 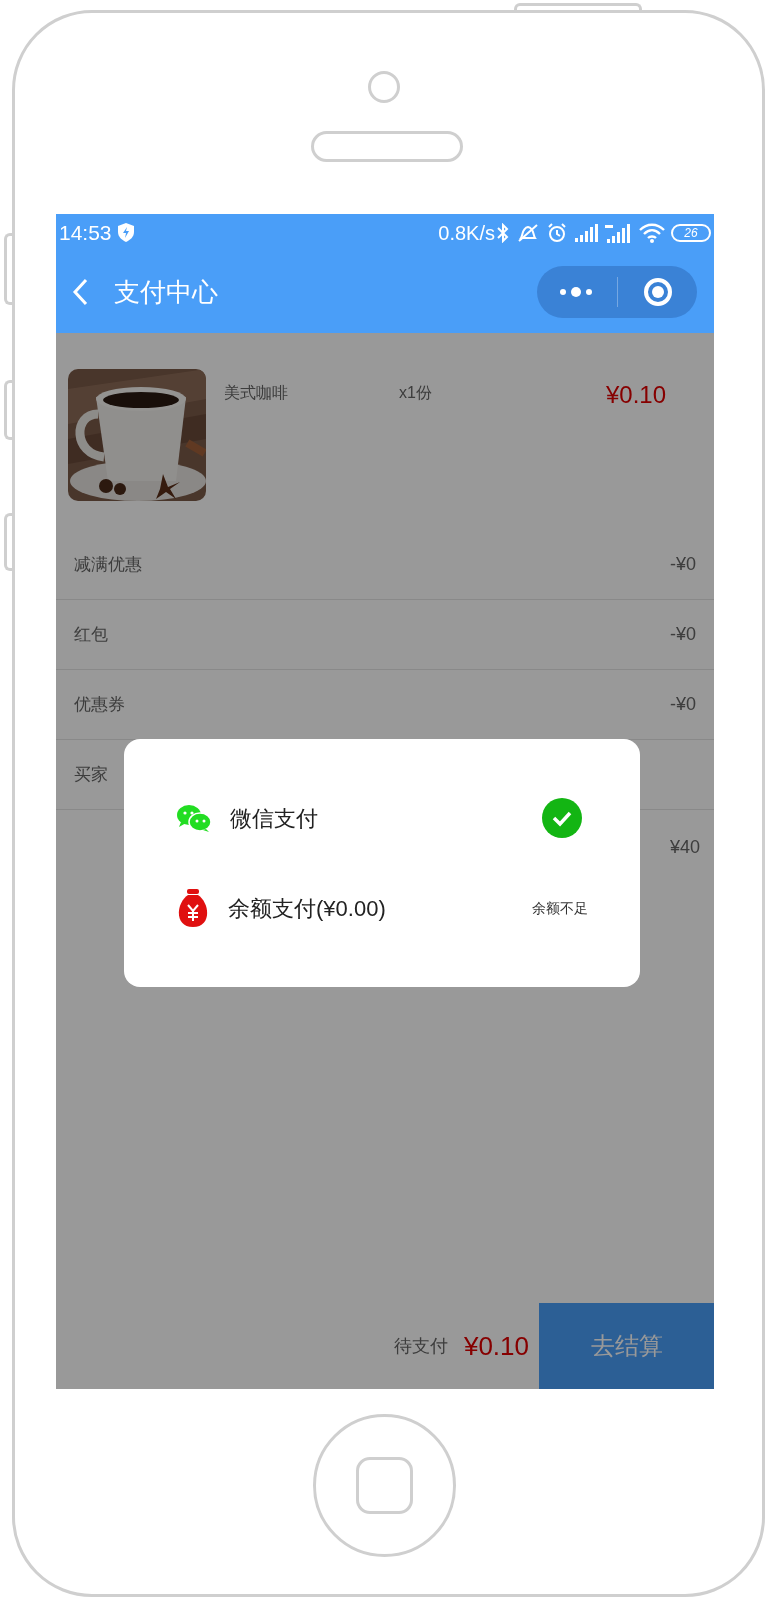 I want to click on summary-label: 优惠券, so click(x=99, y=704).